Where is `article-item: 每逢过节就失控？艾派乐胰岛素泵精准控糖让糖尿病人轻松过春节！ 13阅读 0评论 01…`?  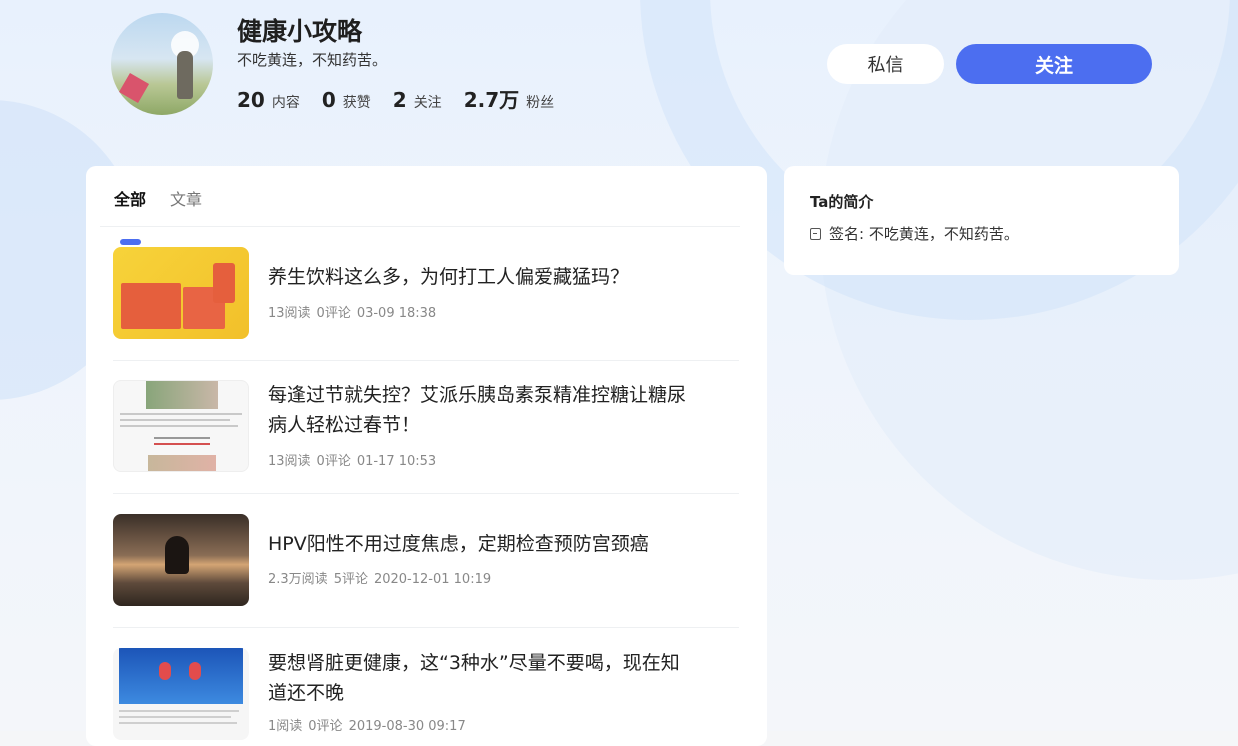 article-item: 每逢过节就失控？艾派乐胰岛素泵精准控糖让糖尿病人轻松过春节！ 13阅读 0评论 01… is located at coordinates (426, 437).